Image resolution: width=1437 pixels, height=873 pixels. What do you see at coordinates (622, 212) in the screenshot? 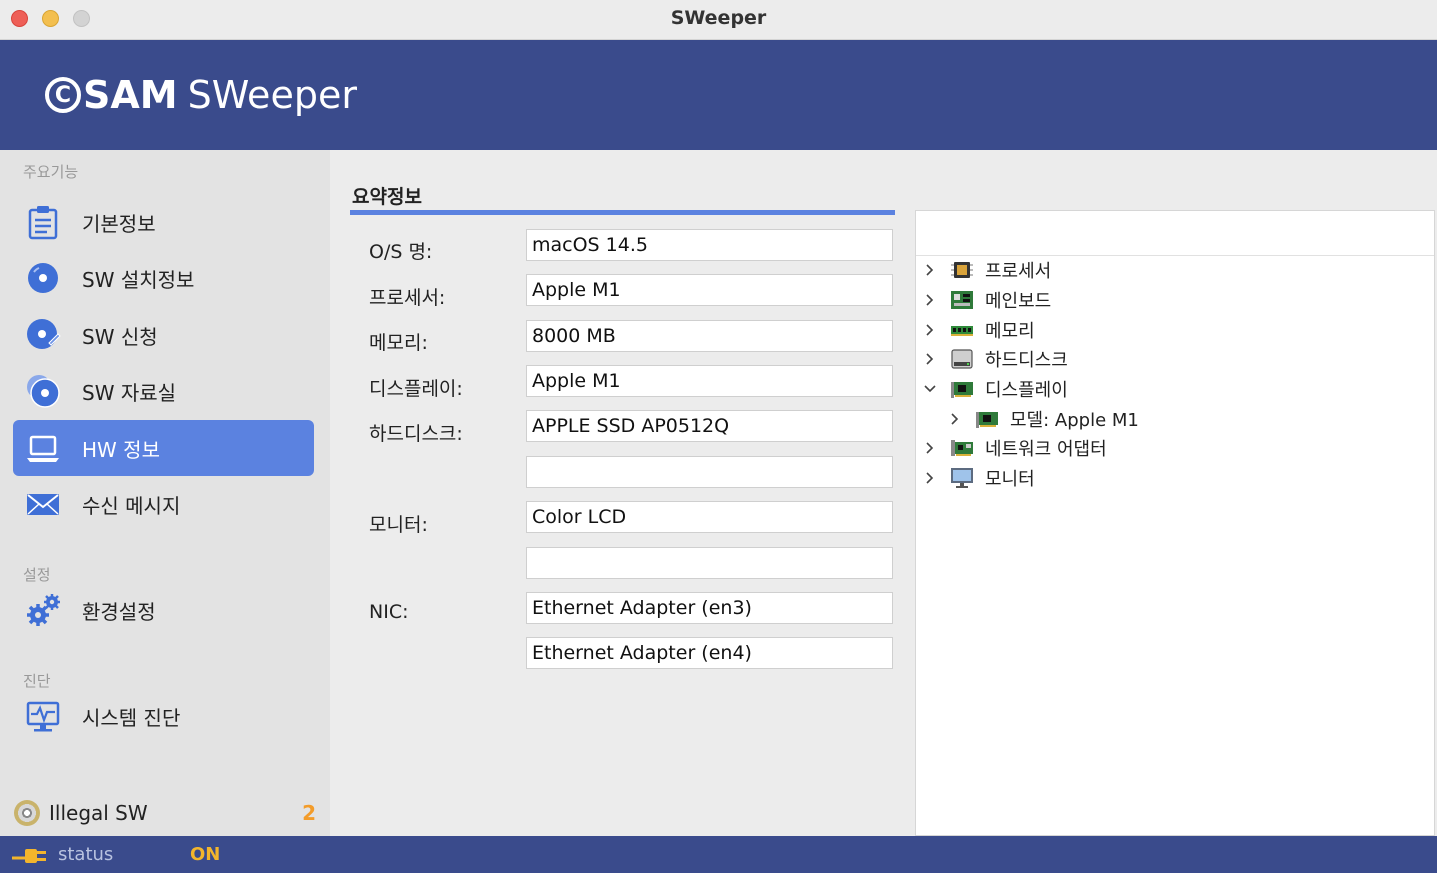
I see `summary-underline` at bounding box center [622, 212].